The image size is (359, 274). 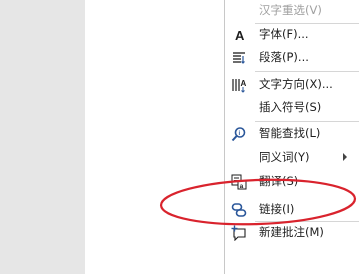 I want to click on menu-item-reselect-hanzi: 汉字重选(V), so click(x=292, y=11).